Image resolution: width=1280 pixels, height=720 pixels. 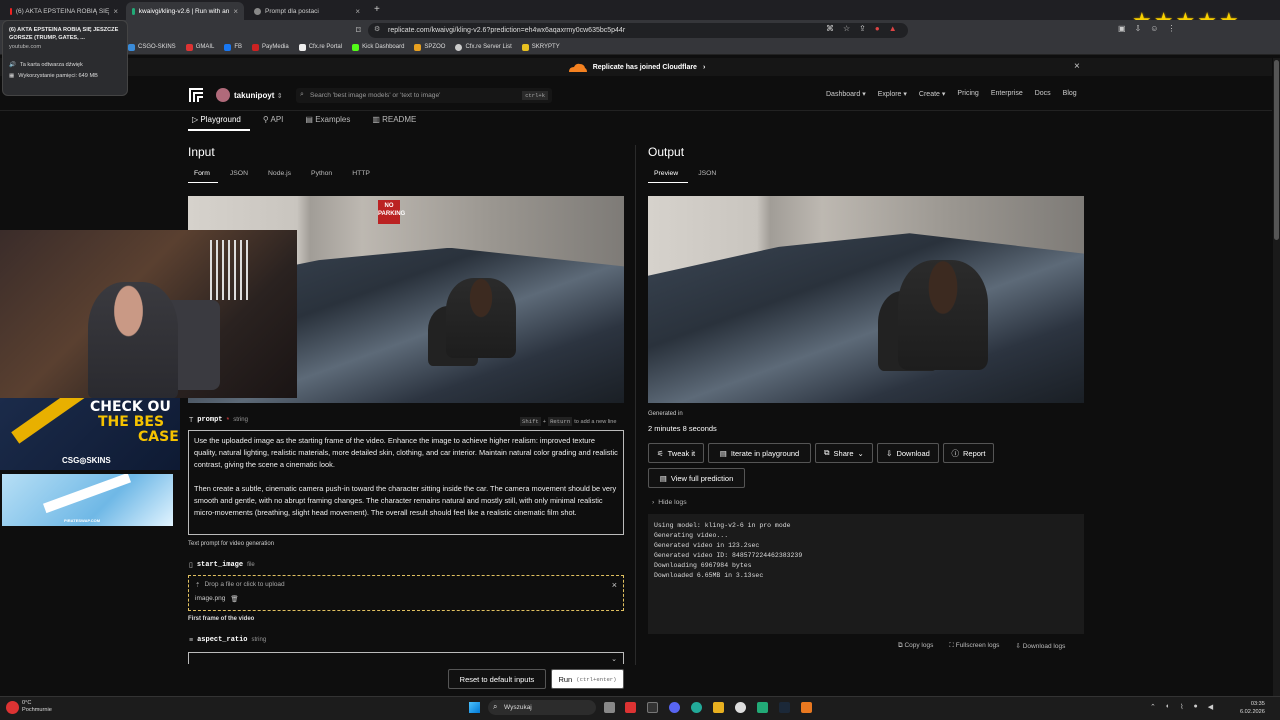 I want to click on sliders-icon: ⚟, so click(x=660, y=453).